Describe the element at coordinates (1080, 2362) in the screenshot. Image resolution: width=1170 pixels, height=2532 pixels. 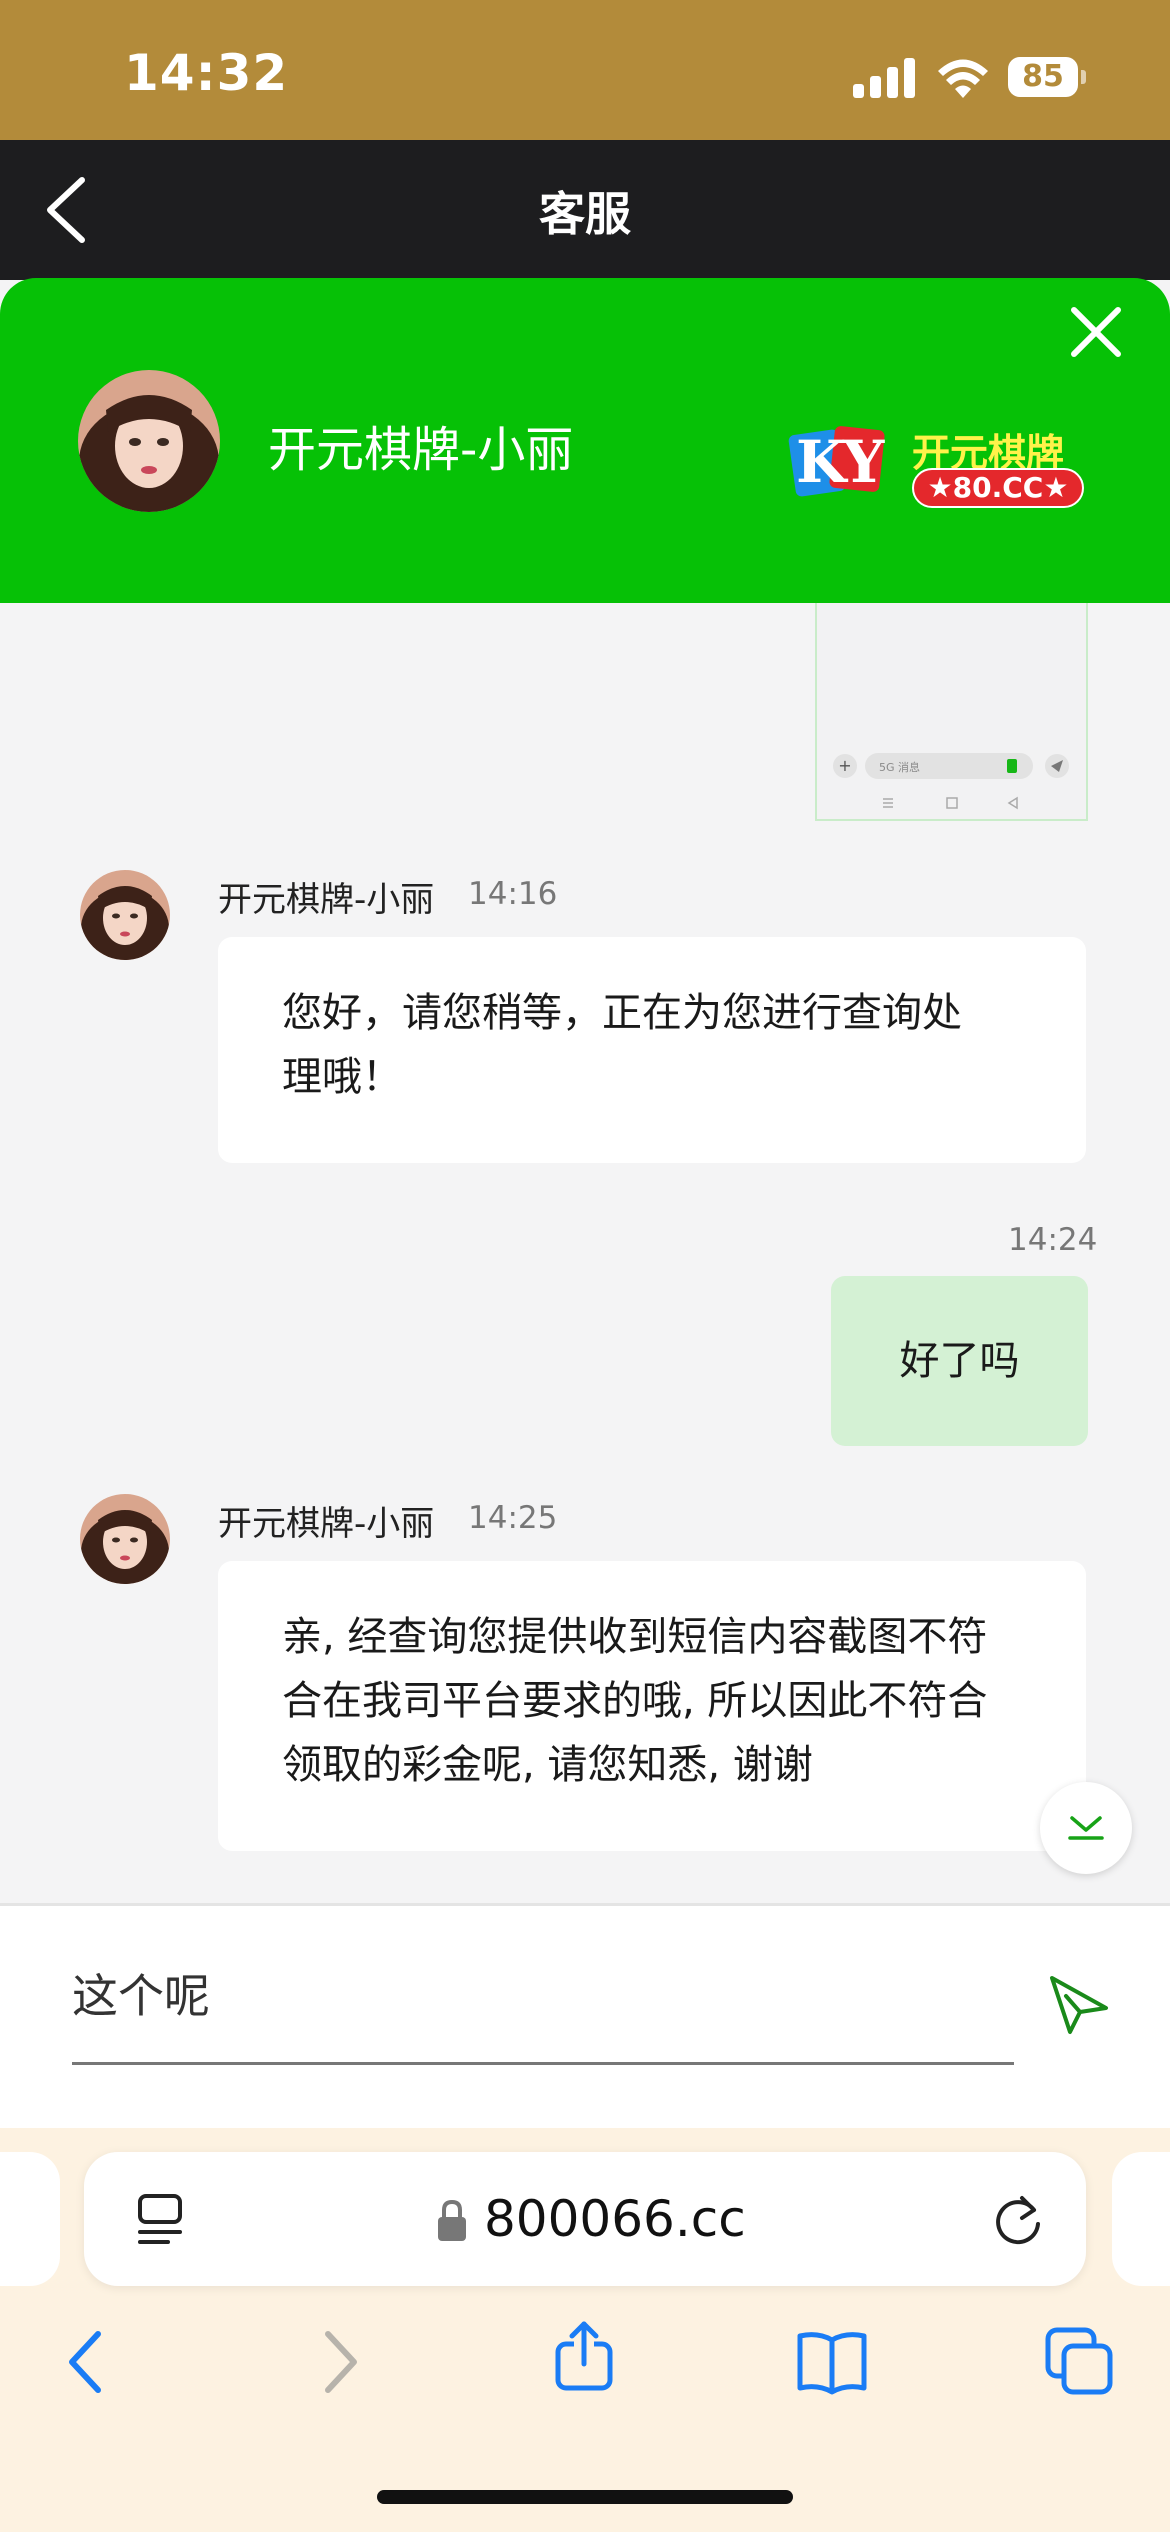
I see `tabs-icon` at that location.